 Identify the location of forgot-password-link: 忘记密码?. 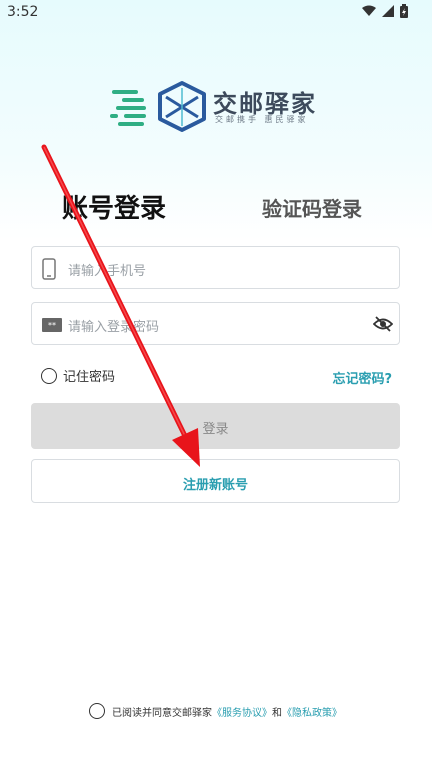
(362, 377).